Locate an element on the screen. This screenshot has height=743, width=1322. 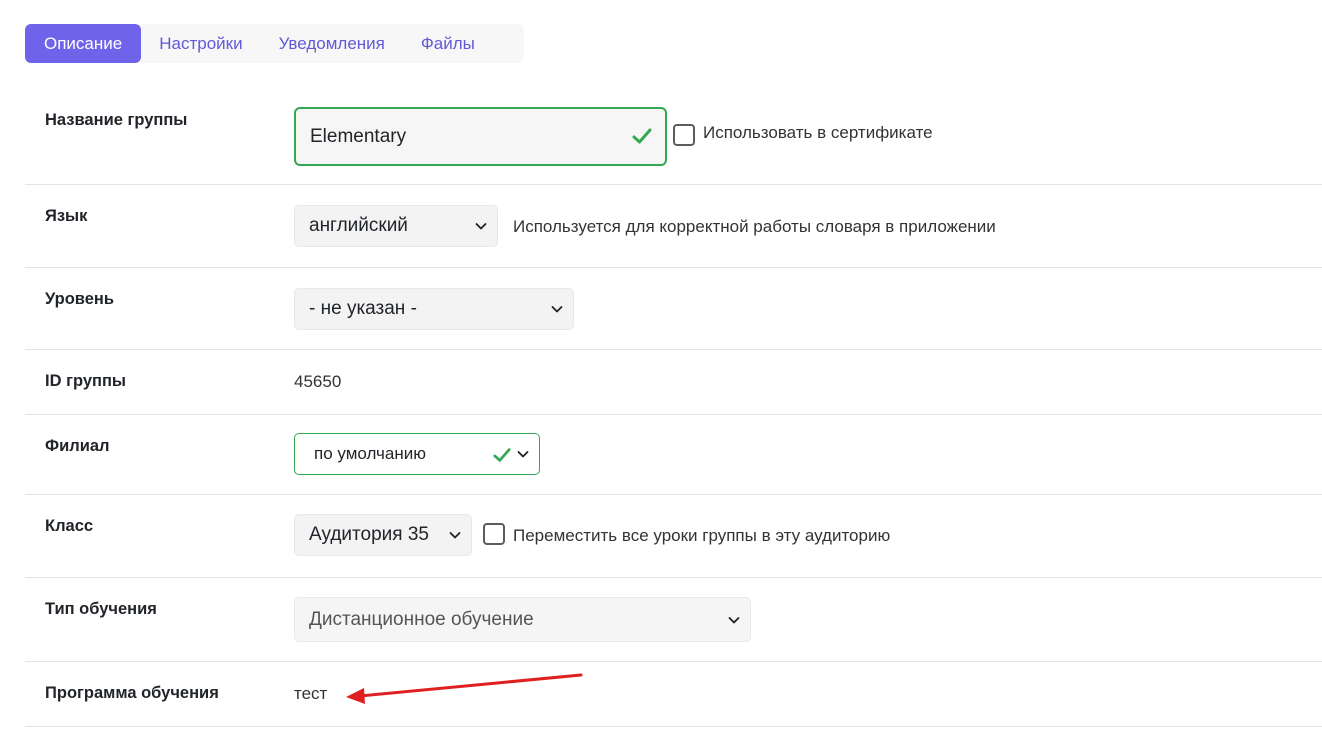
row-study-type: Тип обучения Дистанционное обучение is located at coordinates (673, 620).